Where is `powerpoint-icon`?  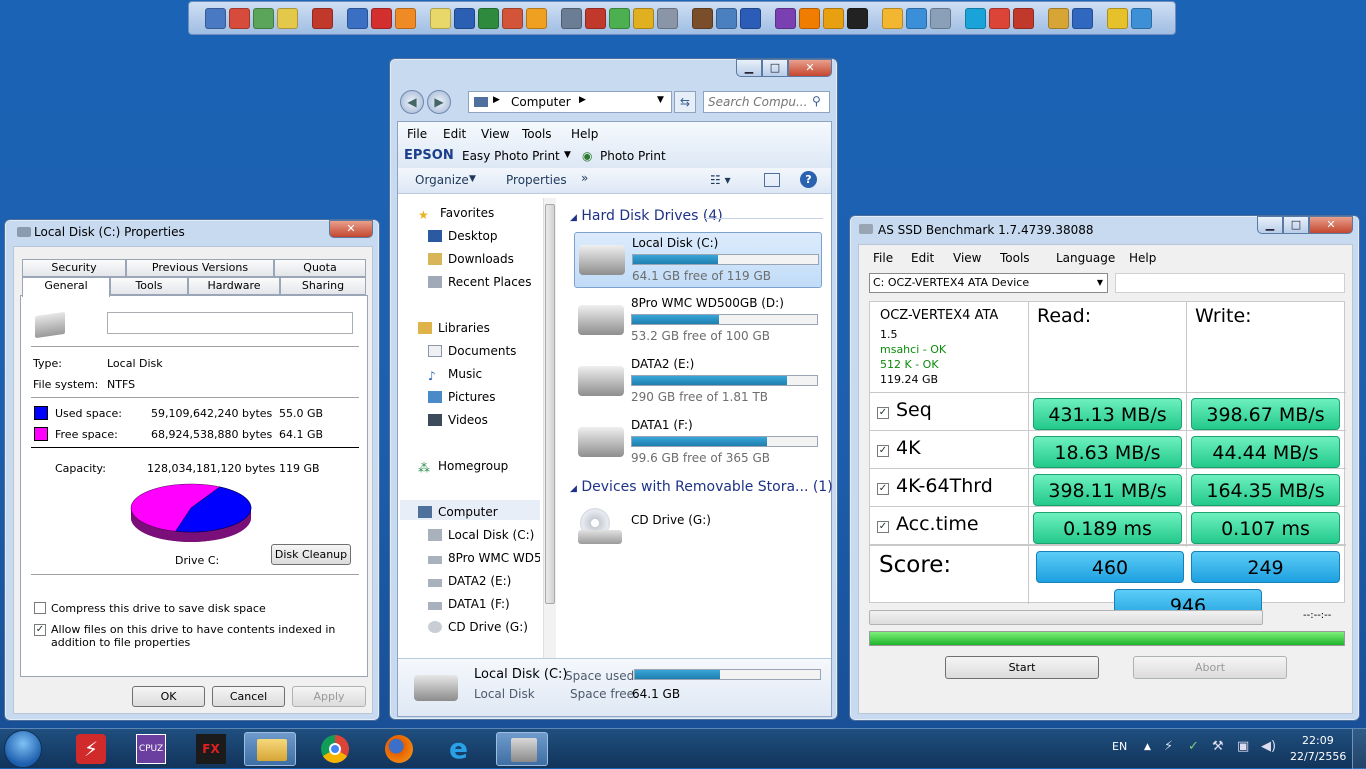
powerpoint-icon is located at coordinates (512, 18).